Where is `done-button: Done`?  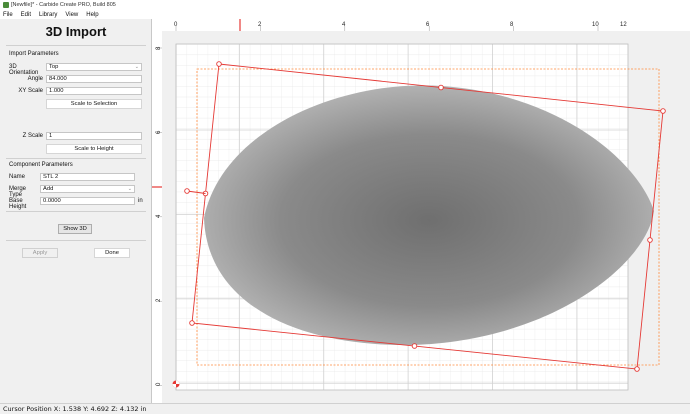 done-button: Done is located at coordinates (112, 253).